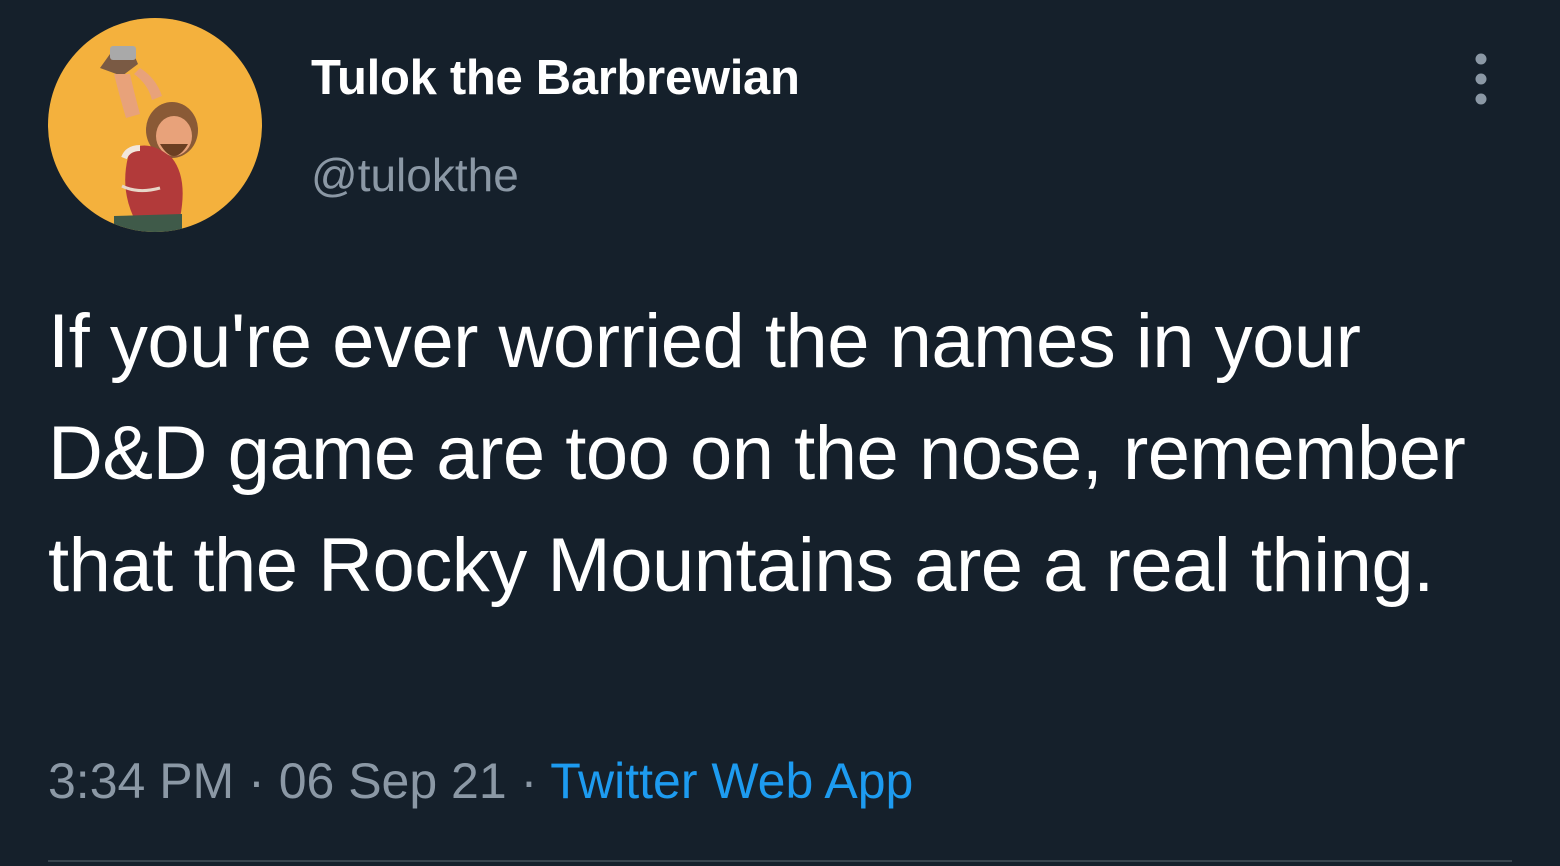  Describe the element at coordinates (393, 781) in the screenshot. I see `tweet-date: 06 Sep 21` at that location.